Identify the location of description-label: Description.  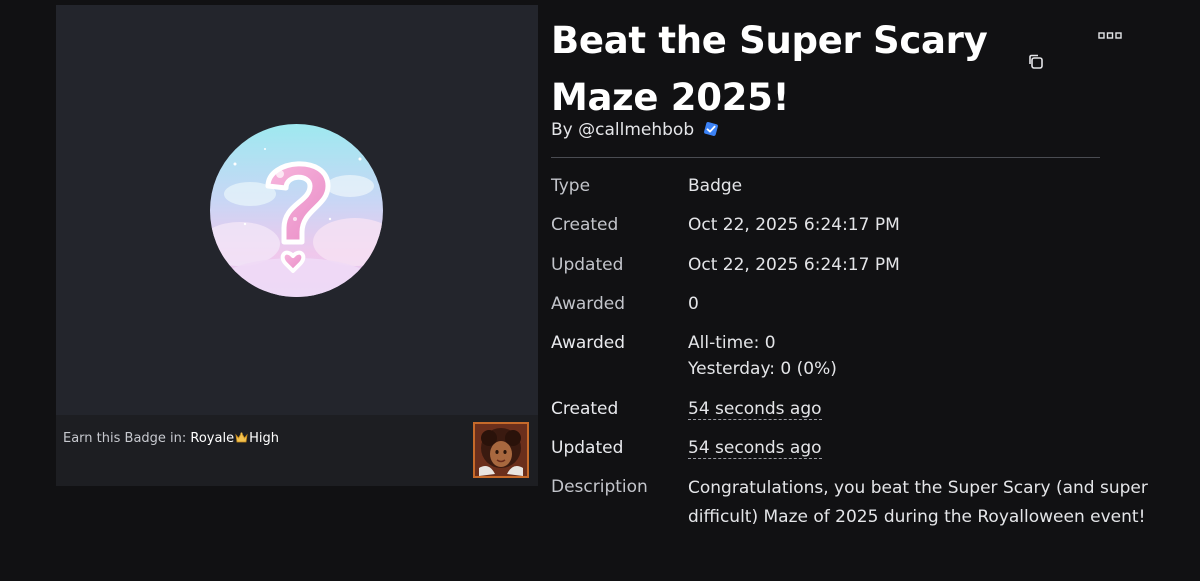
(599, 487).